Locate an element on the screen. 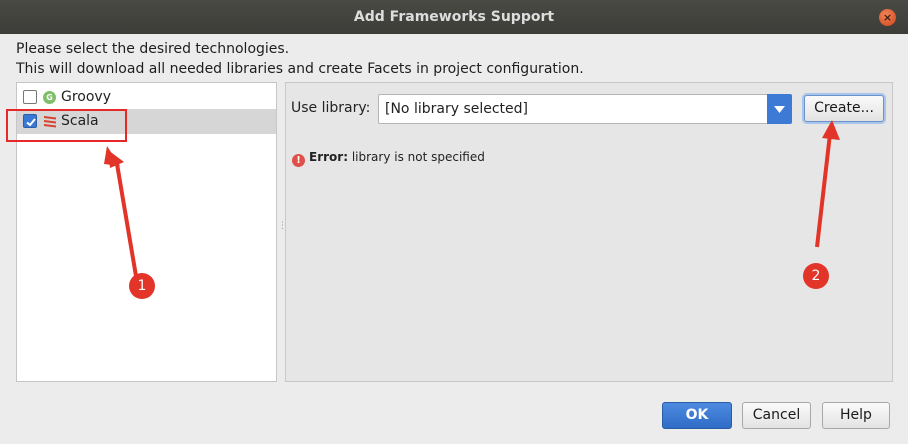 The height and width of the screenshot is (444, 908). splitter-handle: ⋮ is located at coordinates (282, 230).